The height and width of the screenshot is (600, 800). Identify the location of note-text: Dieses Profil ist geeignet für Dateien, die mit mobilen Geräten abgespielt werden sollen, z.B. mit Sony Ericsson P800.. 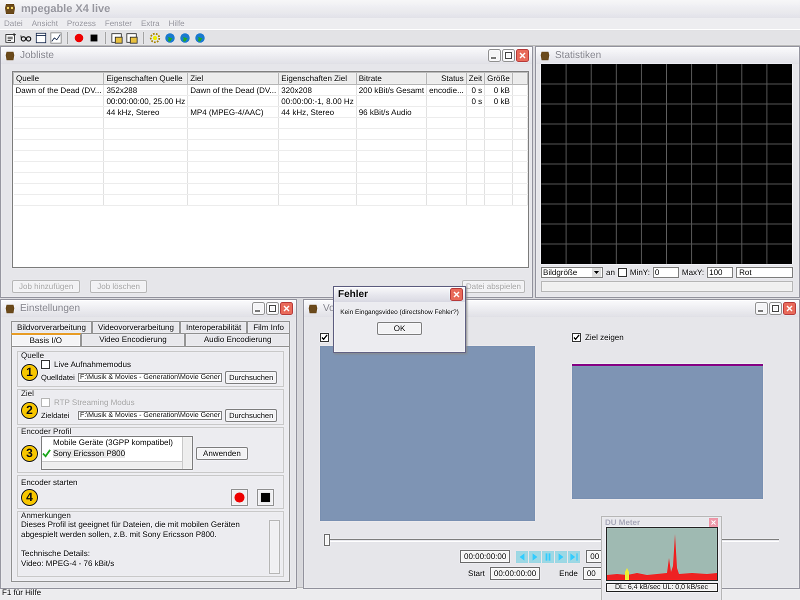
(131, 530).